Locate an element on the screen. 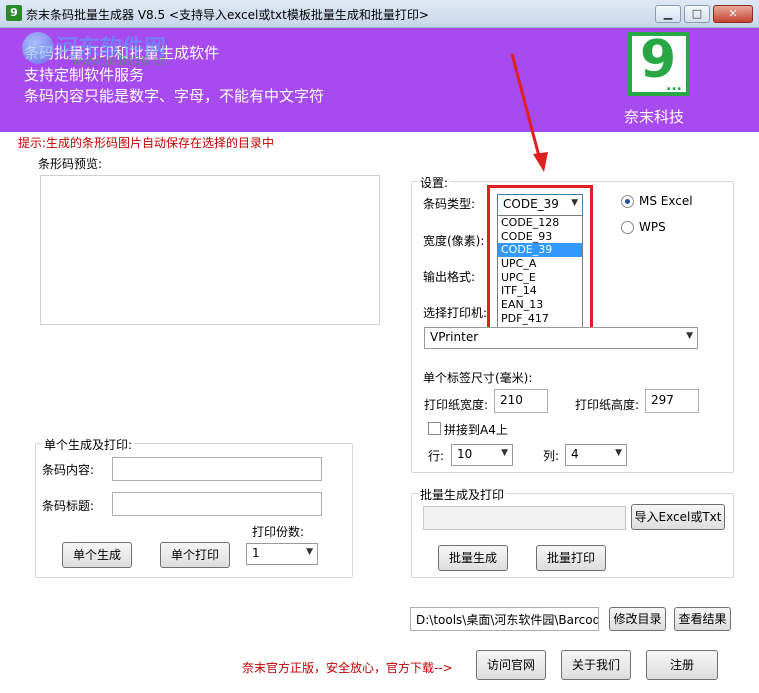 This screenshot has height=693, width=759. single-group-title: 单个生成及打印: is located at coordinates (88, 444).